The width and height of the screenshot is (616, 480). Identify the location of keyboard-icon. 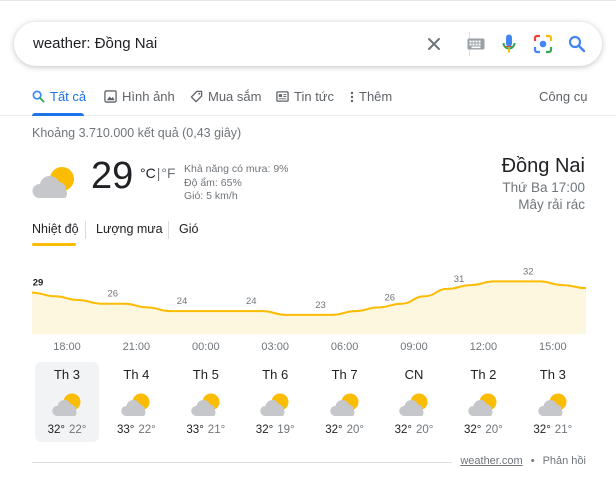
(476, 44).